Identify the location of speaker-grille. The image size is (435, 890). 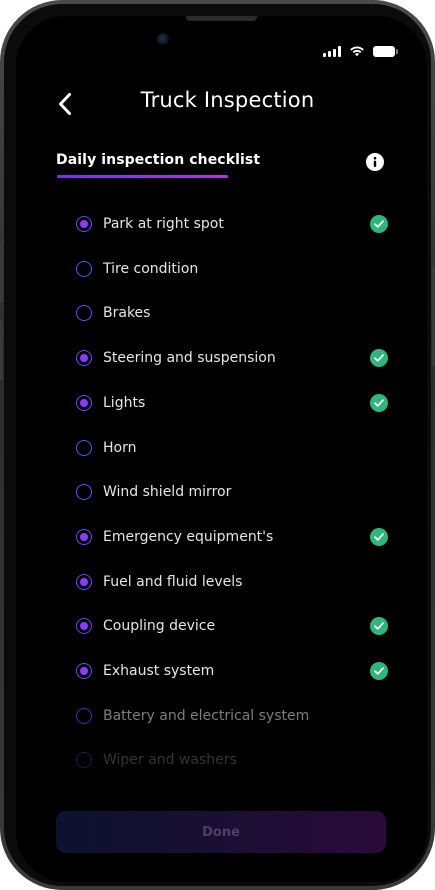
(221, 18).